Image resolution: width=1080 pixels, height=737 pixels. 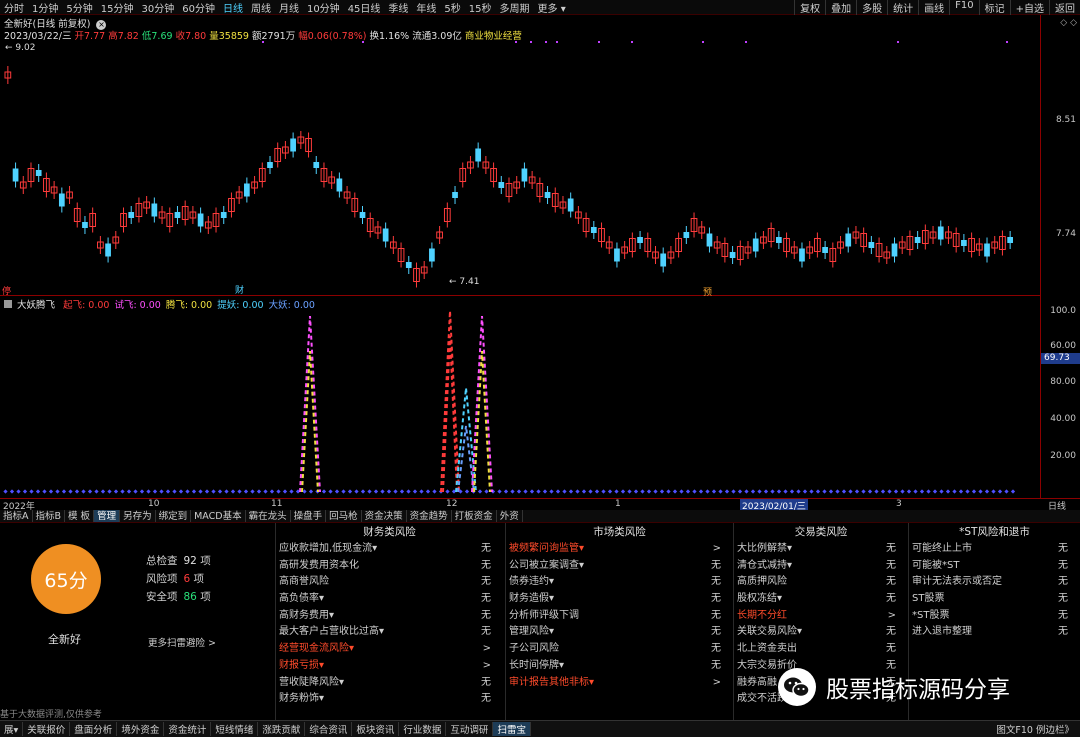 What do you see at coordinates (619, 549) in the screenshot?
I see `risk-item: 被频繁问询监管▾ >` at bounding box center [619, 549].